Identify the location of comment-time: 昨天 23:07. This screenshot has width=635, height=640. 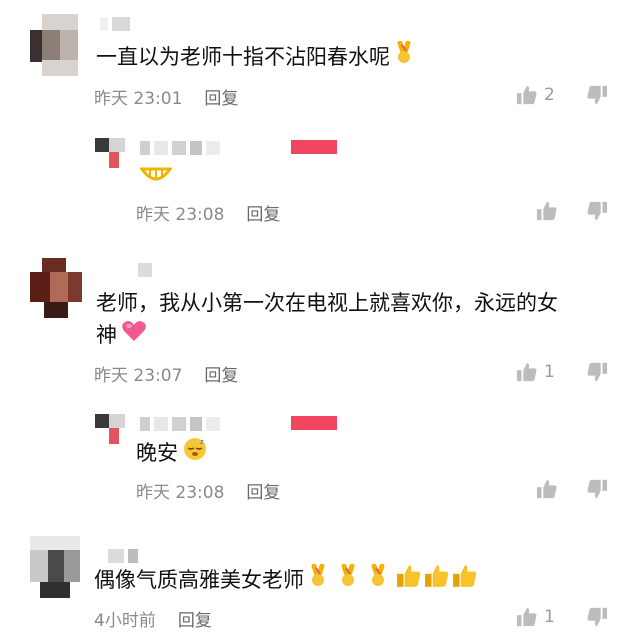
(138, 376).